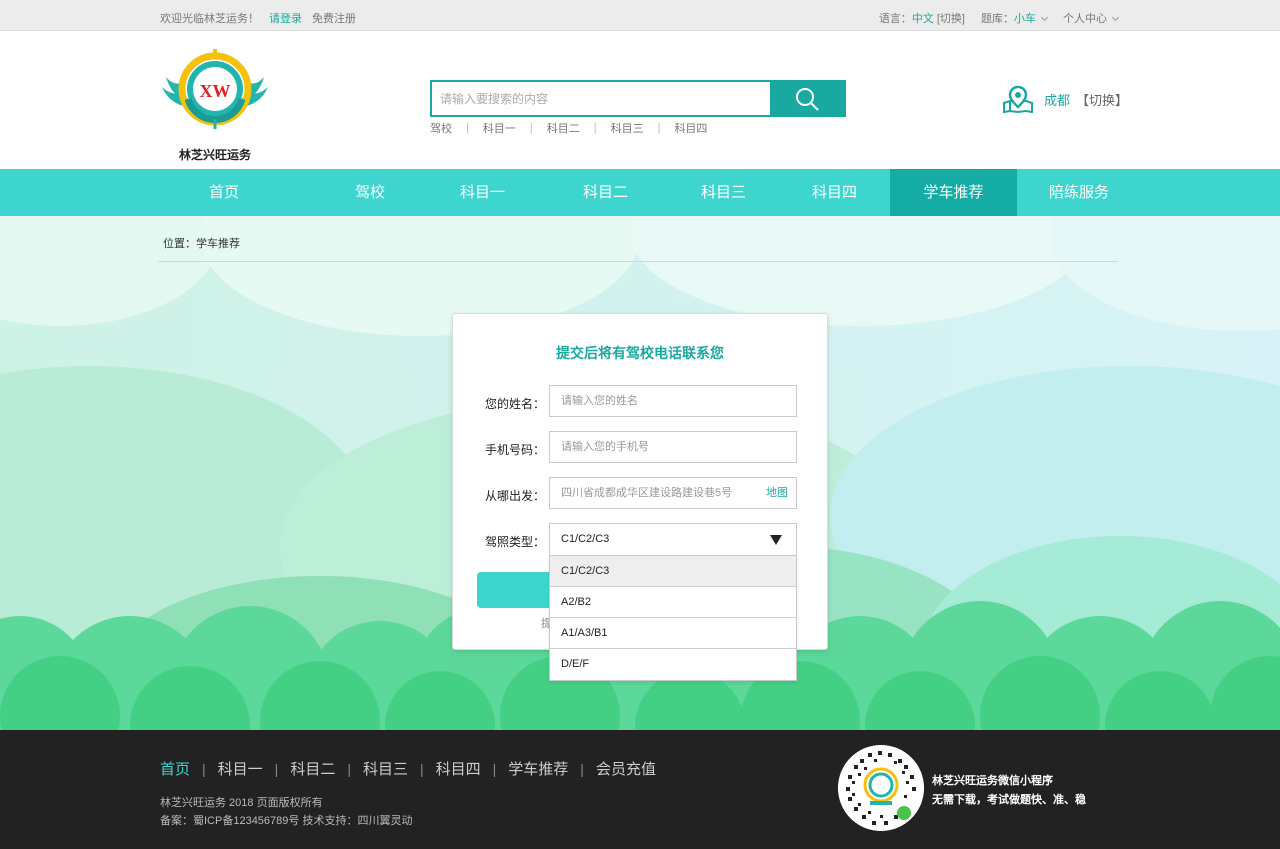 The width and height of the screenshot is (1280, 849). Describe the element at coordinates (626, 768) in the screenshot. I see `footer-link-recharge: 会员充值` at that location.